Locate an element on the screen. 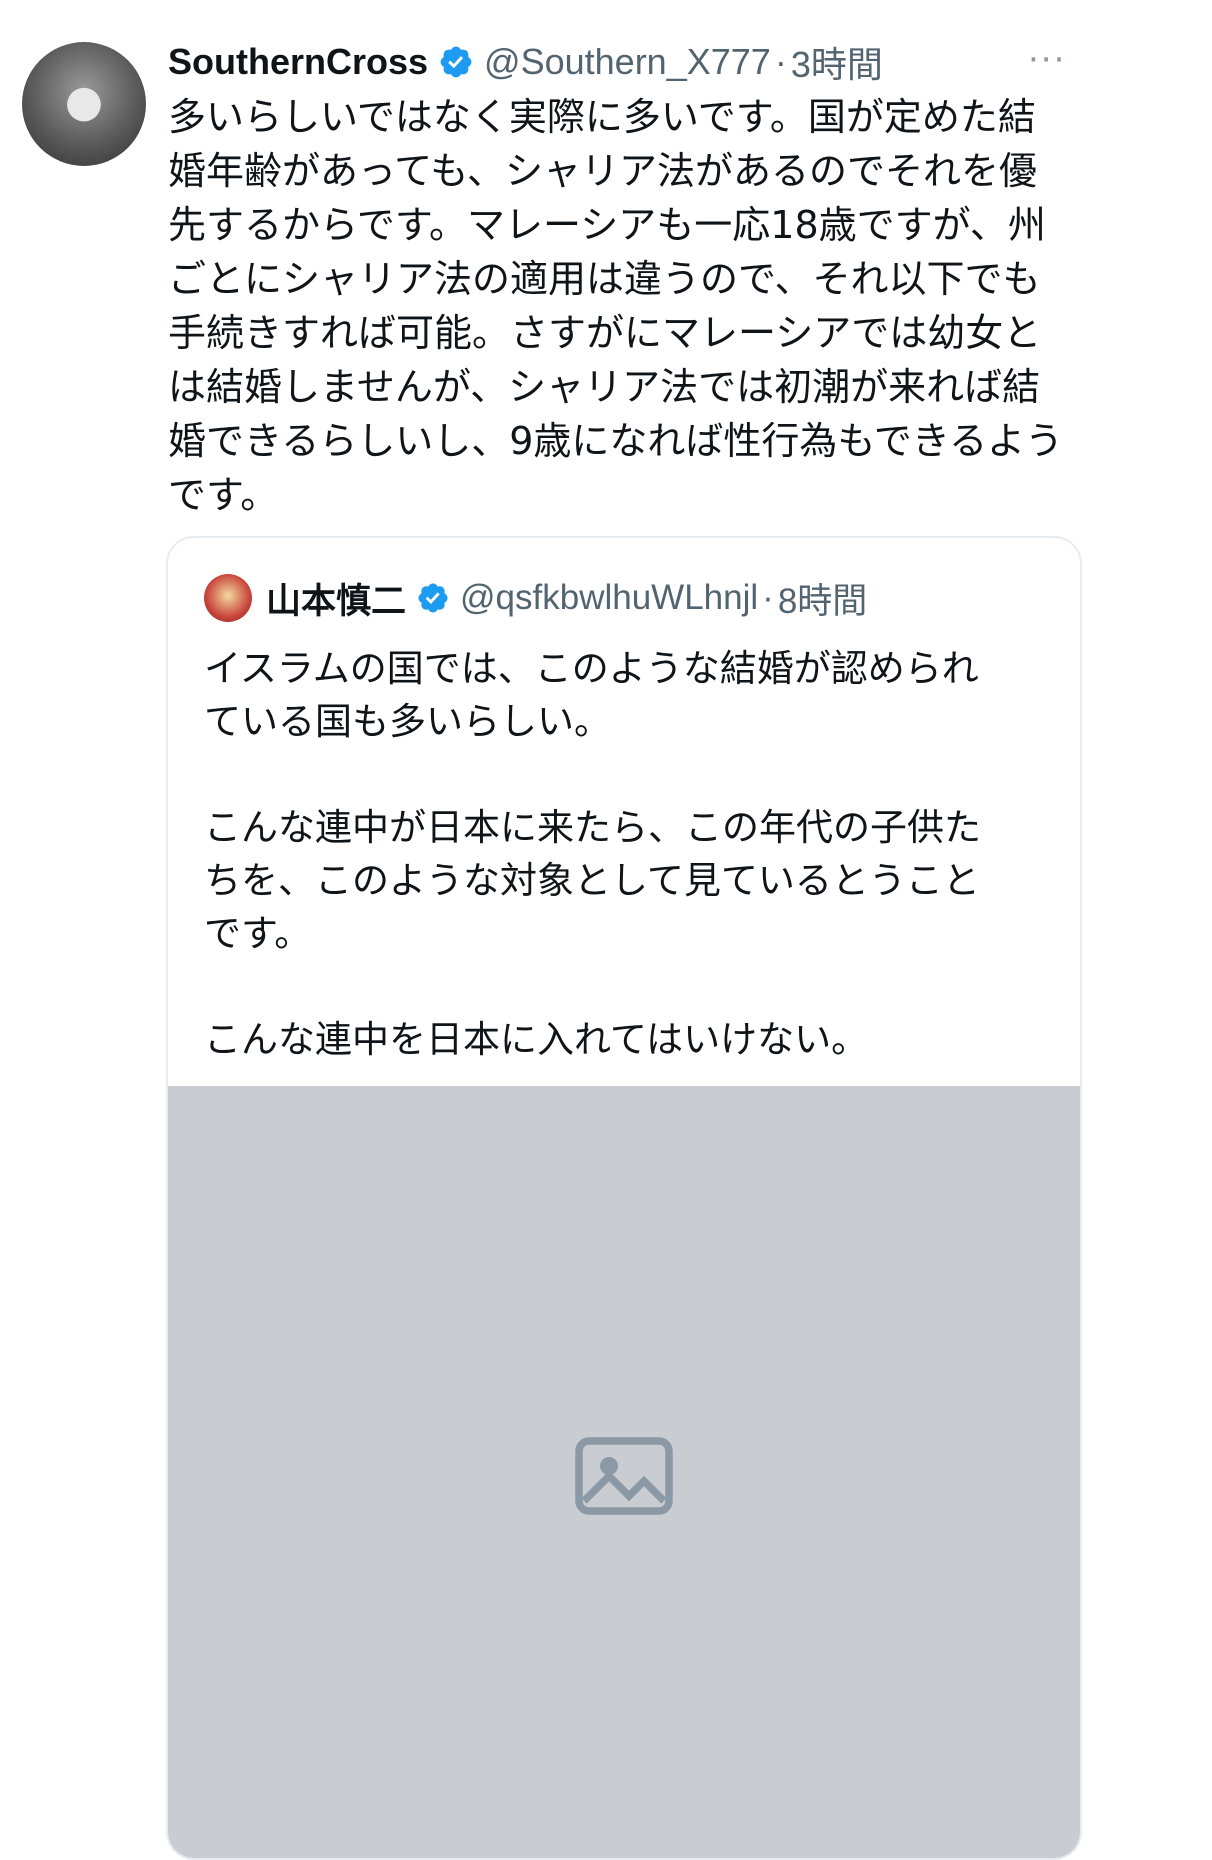 The image size is (1212, 1860). tweet-body-line: ごとにシャリア法の適用は違うので、それ以下でも is located at coordinates (604, 279).